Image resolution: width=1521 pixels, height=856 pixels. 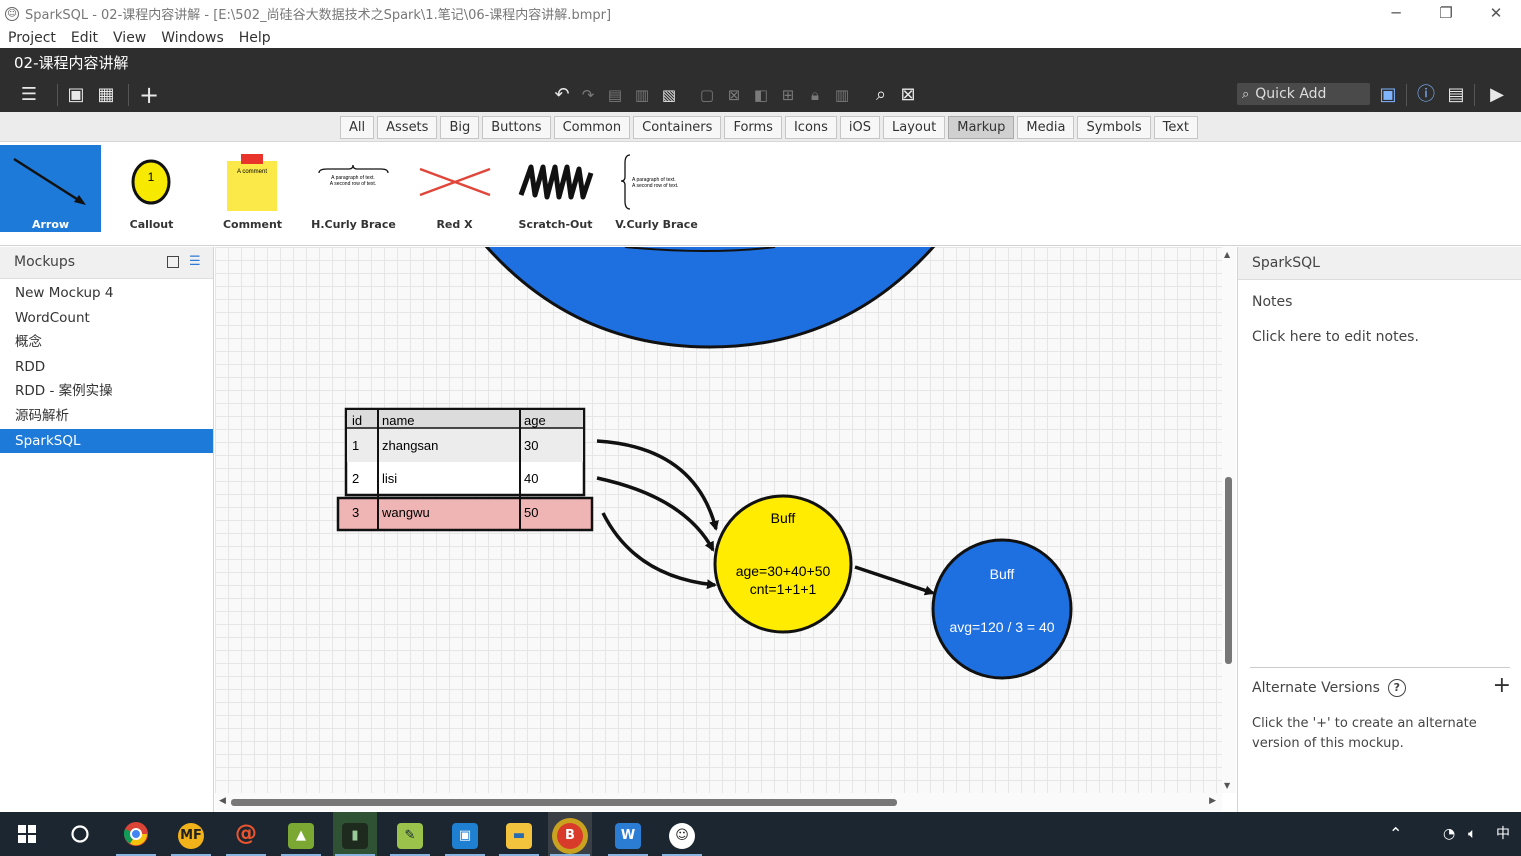 I want to click on balsamiq-app-icon: B, so click(x=570, y=834).